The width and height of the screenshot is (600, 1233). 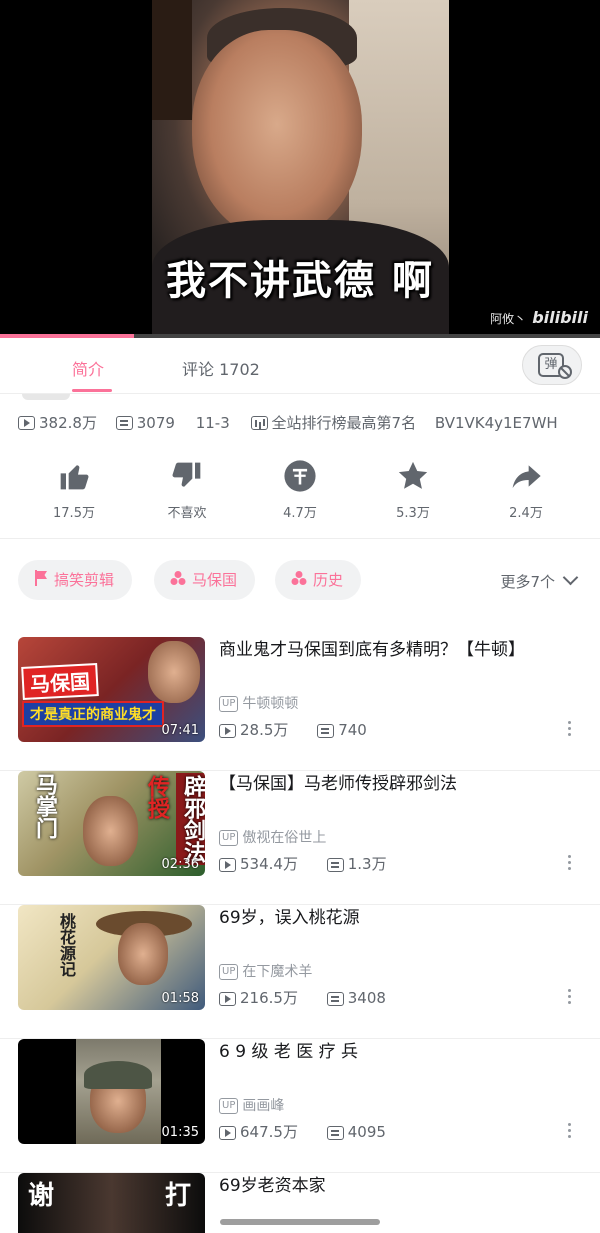 What do you see at coordinates (300, 1106) in the screenshot?
I see `related-video-item: 01:35 6 9 级 老 医 疗 兵 UP 画画峰 647.5万 4095` at bounding box center [300, 1106].